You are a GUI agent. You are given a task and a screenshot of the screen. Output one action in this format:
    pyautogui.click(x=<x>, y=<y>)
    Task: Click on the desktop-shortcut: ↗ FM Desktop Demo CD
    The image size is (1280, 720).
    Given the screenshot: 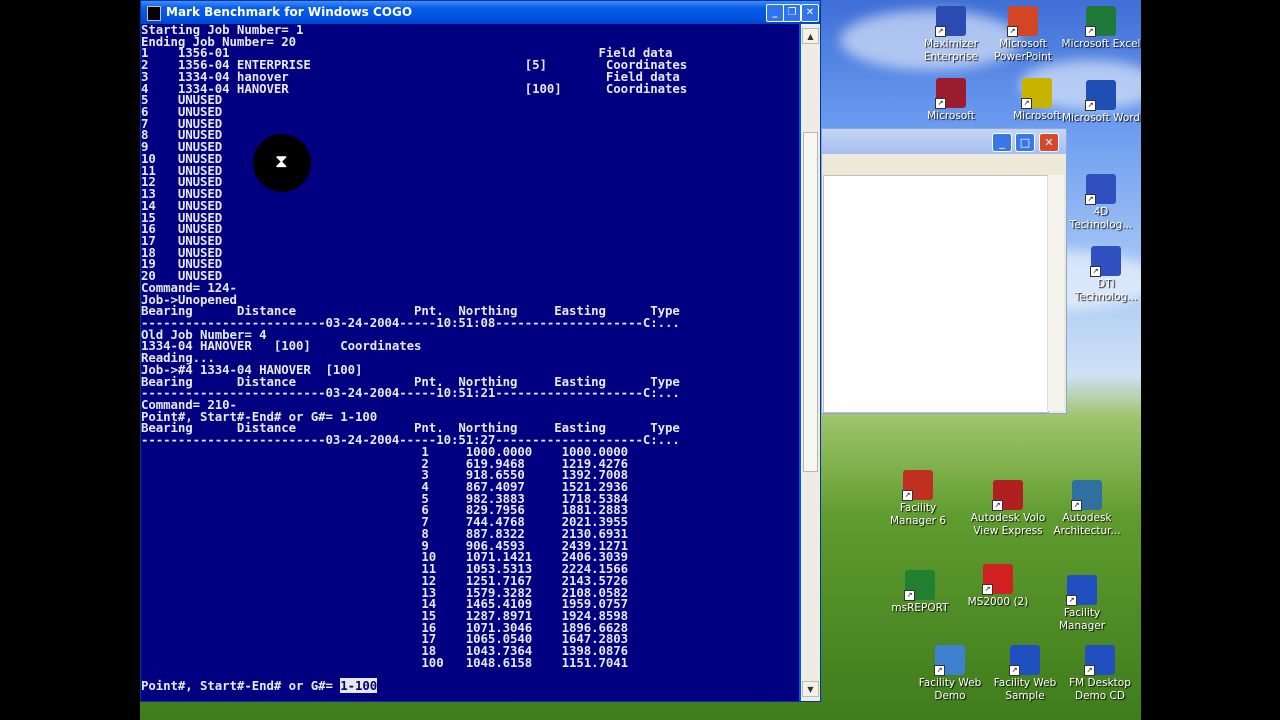 What is the action you would take?
    pyautogui.click(x=1100, y=674)
    